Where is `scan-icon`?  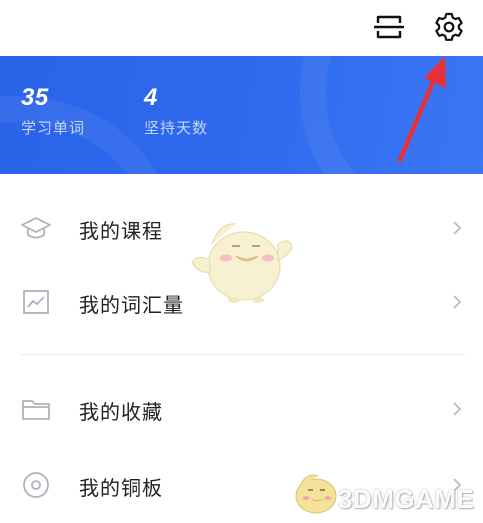 scan-icon is located at coordinates (389, 27).